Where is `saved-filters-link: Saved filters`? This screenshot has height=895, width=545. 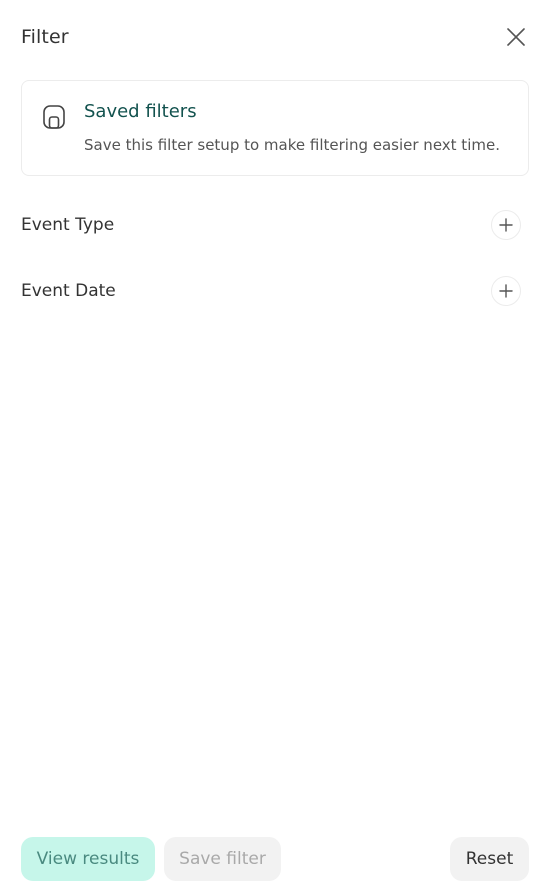
saved-filters-link: Saved filters is located at coordinates (140, 111).